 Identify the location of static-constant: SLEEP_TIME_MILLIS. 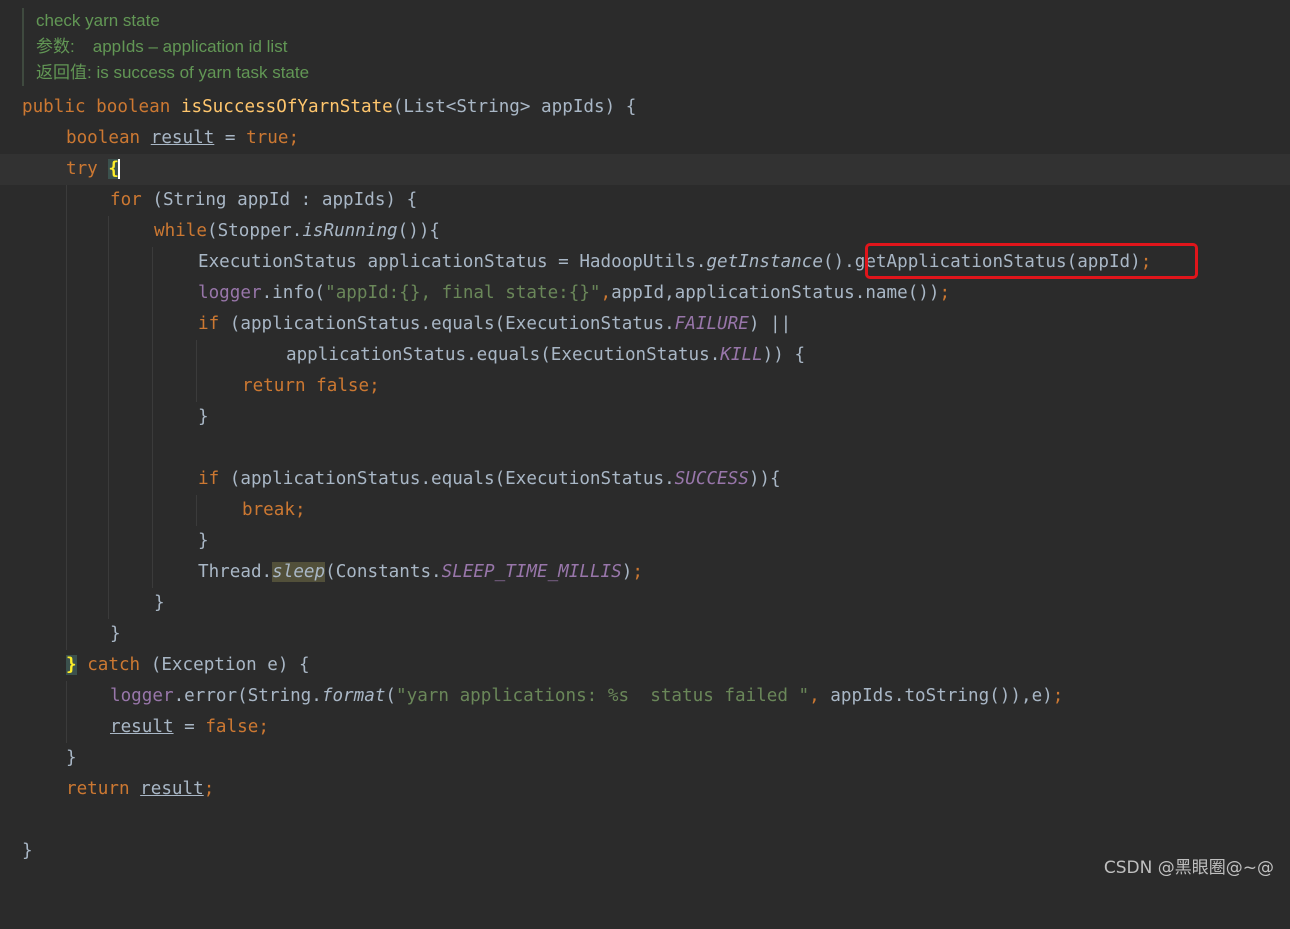
(531, 572).